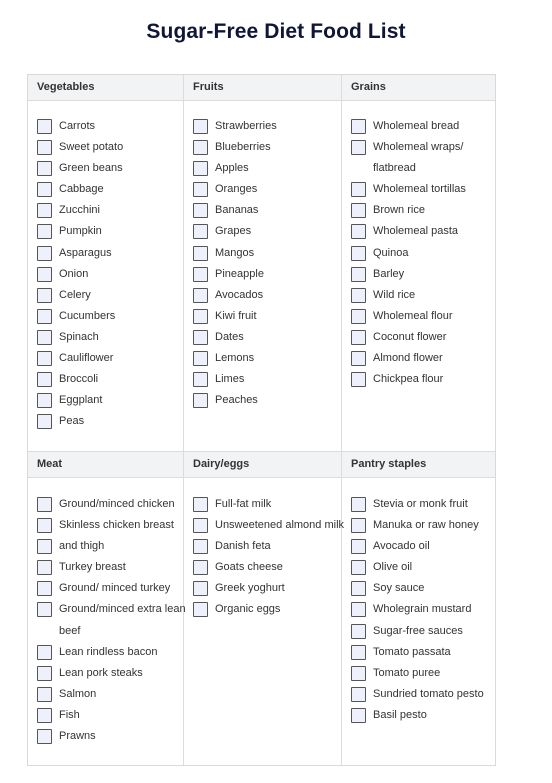 This screenshot has width=552, height=783. Describe the element at coordinates (423, 255) in the screenshot. I see `checklist-item: Quinoa` at that location.